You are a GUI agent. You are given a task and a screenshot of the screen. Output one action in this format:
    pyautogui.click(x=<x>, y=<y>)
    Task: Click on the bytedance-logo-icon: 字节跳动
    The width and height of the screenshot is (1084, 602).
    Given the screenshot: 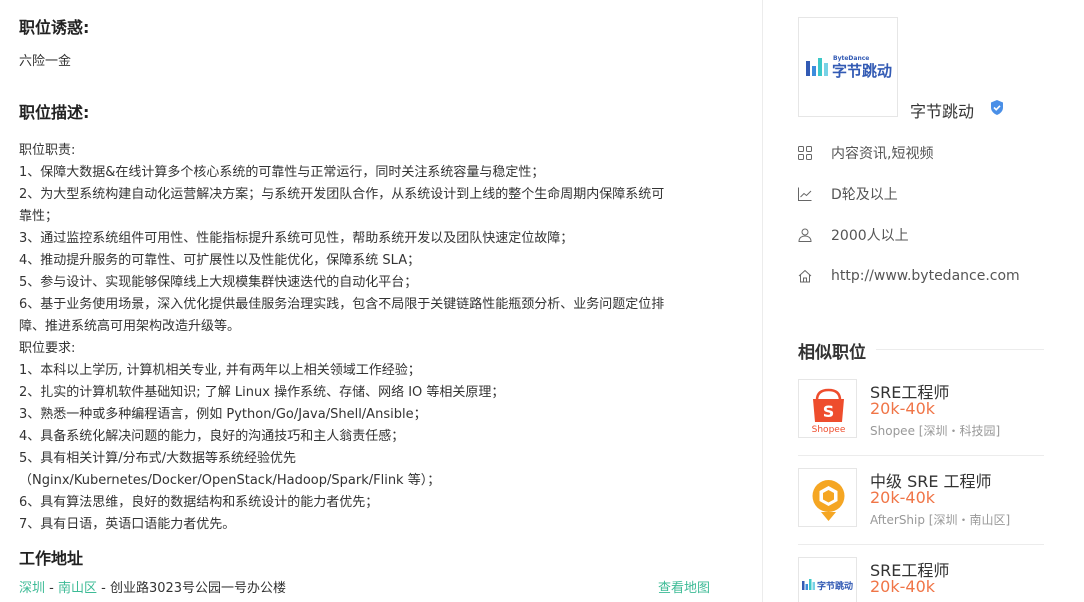 What is the action you would take?
    pyautogui.click(x=827, y=585)
    